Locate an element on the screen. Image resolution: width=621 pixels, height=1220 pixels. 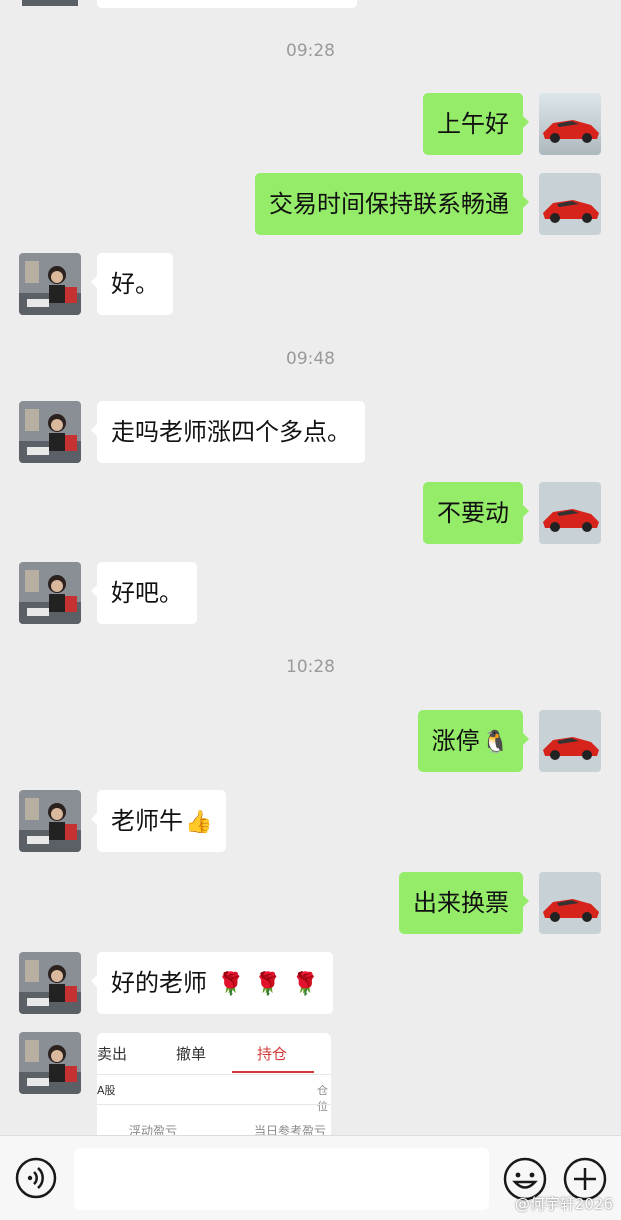
watermark: @何宇轩2026 is located at coordinates (563, 1204).